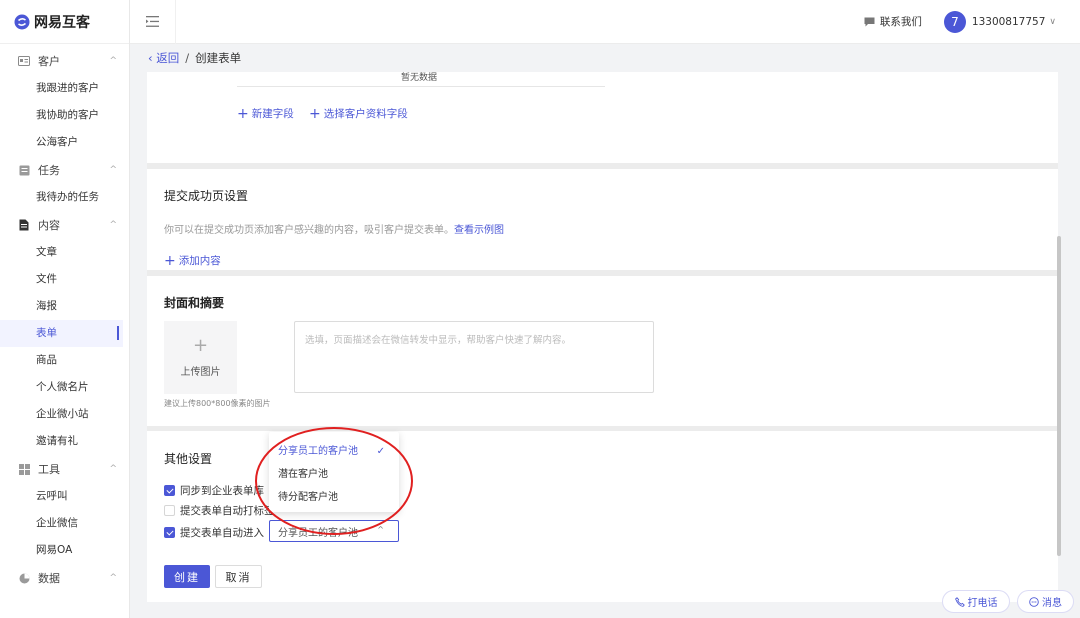 Image resolution: width=1080 pixels, height=618 pixels. What do you see at coordinates (64, 360) in the screenshot?
I see `sidebar-item-products: 商品` at bounding box center [64, 360].